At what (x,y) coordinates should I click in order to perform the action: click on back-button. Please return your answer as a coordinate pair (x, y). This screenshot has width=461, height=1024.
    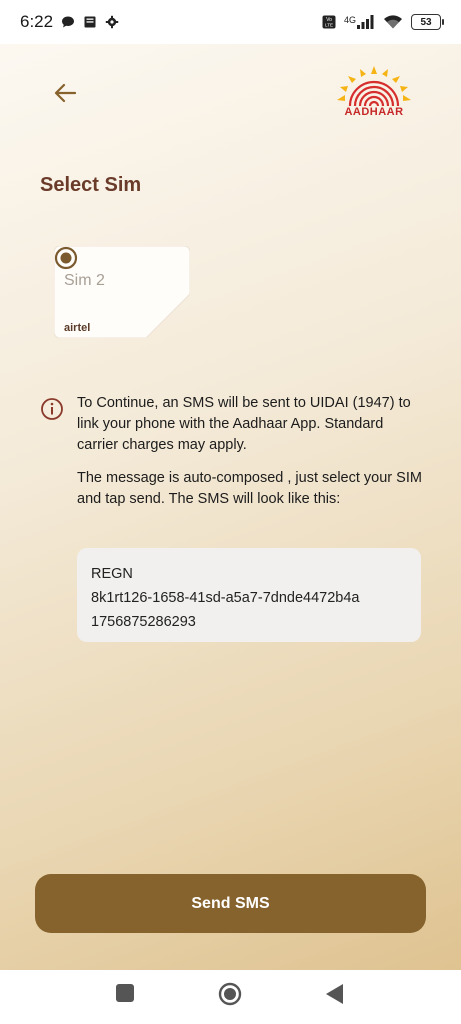
    Looking at the image, I should click on (65, 93).